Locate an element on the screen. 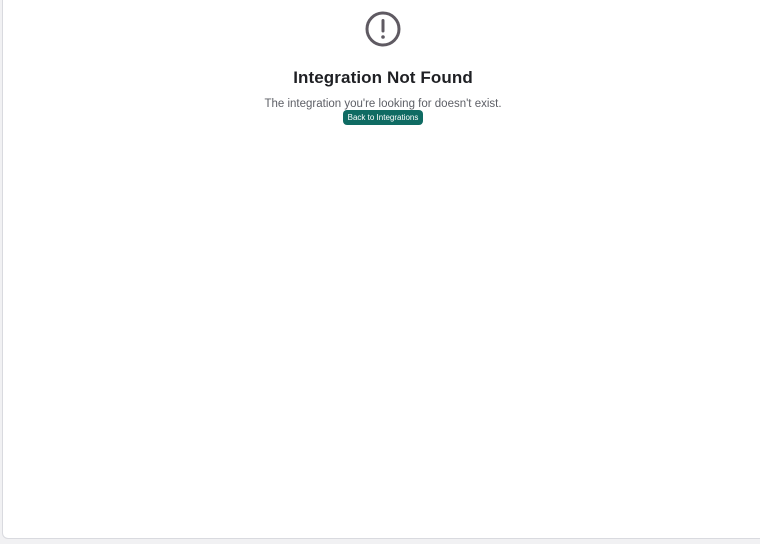 This screenshot has width=760, height=544. alert-circle-icon is located at coordinates (383, 29).